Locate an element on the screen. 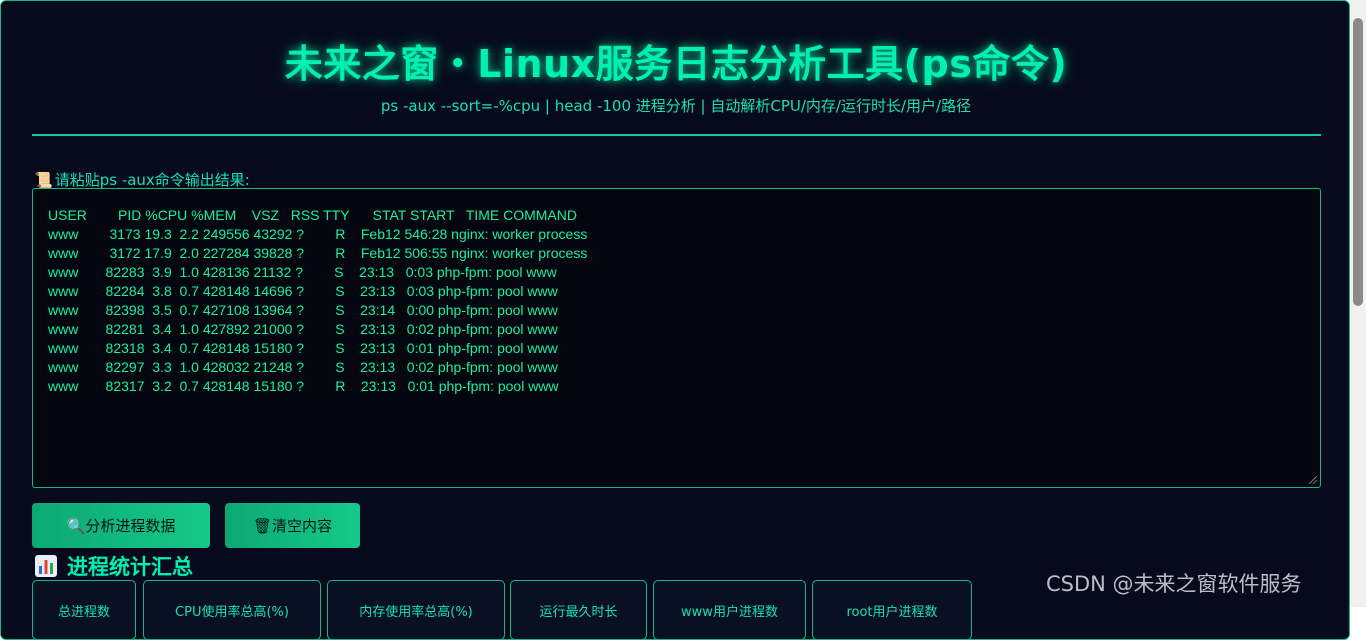 The image size is (1366, 640). analyze-button-label: 分析进程数据 is located at coordinates (130, 526).